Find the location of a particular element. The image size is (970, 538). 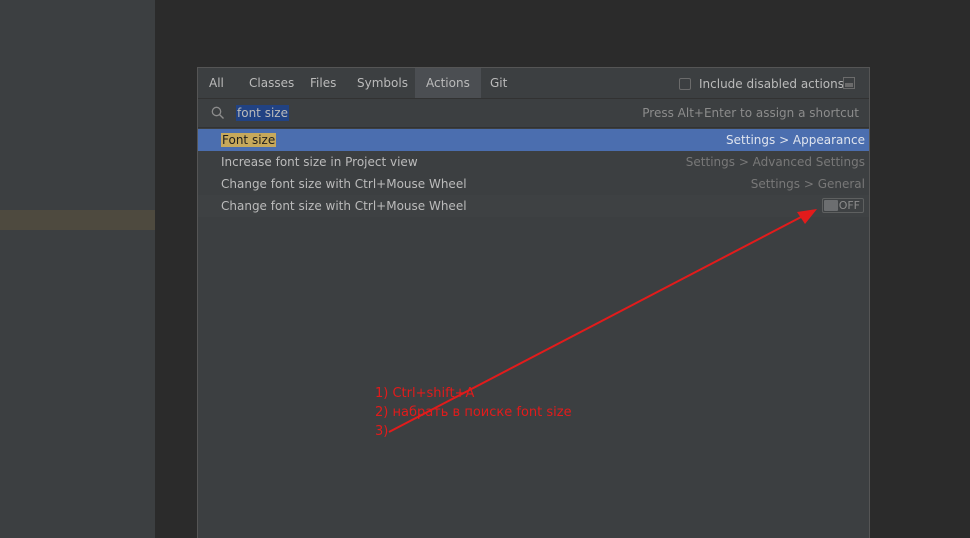

mouse-wheel-zoom-toggle: OFF is located at coordinates (843, 205).